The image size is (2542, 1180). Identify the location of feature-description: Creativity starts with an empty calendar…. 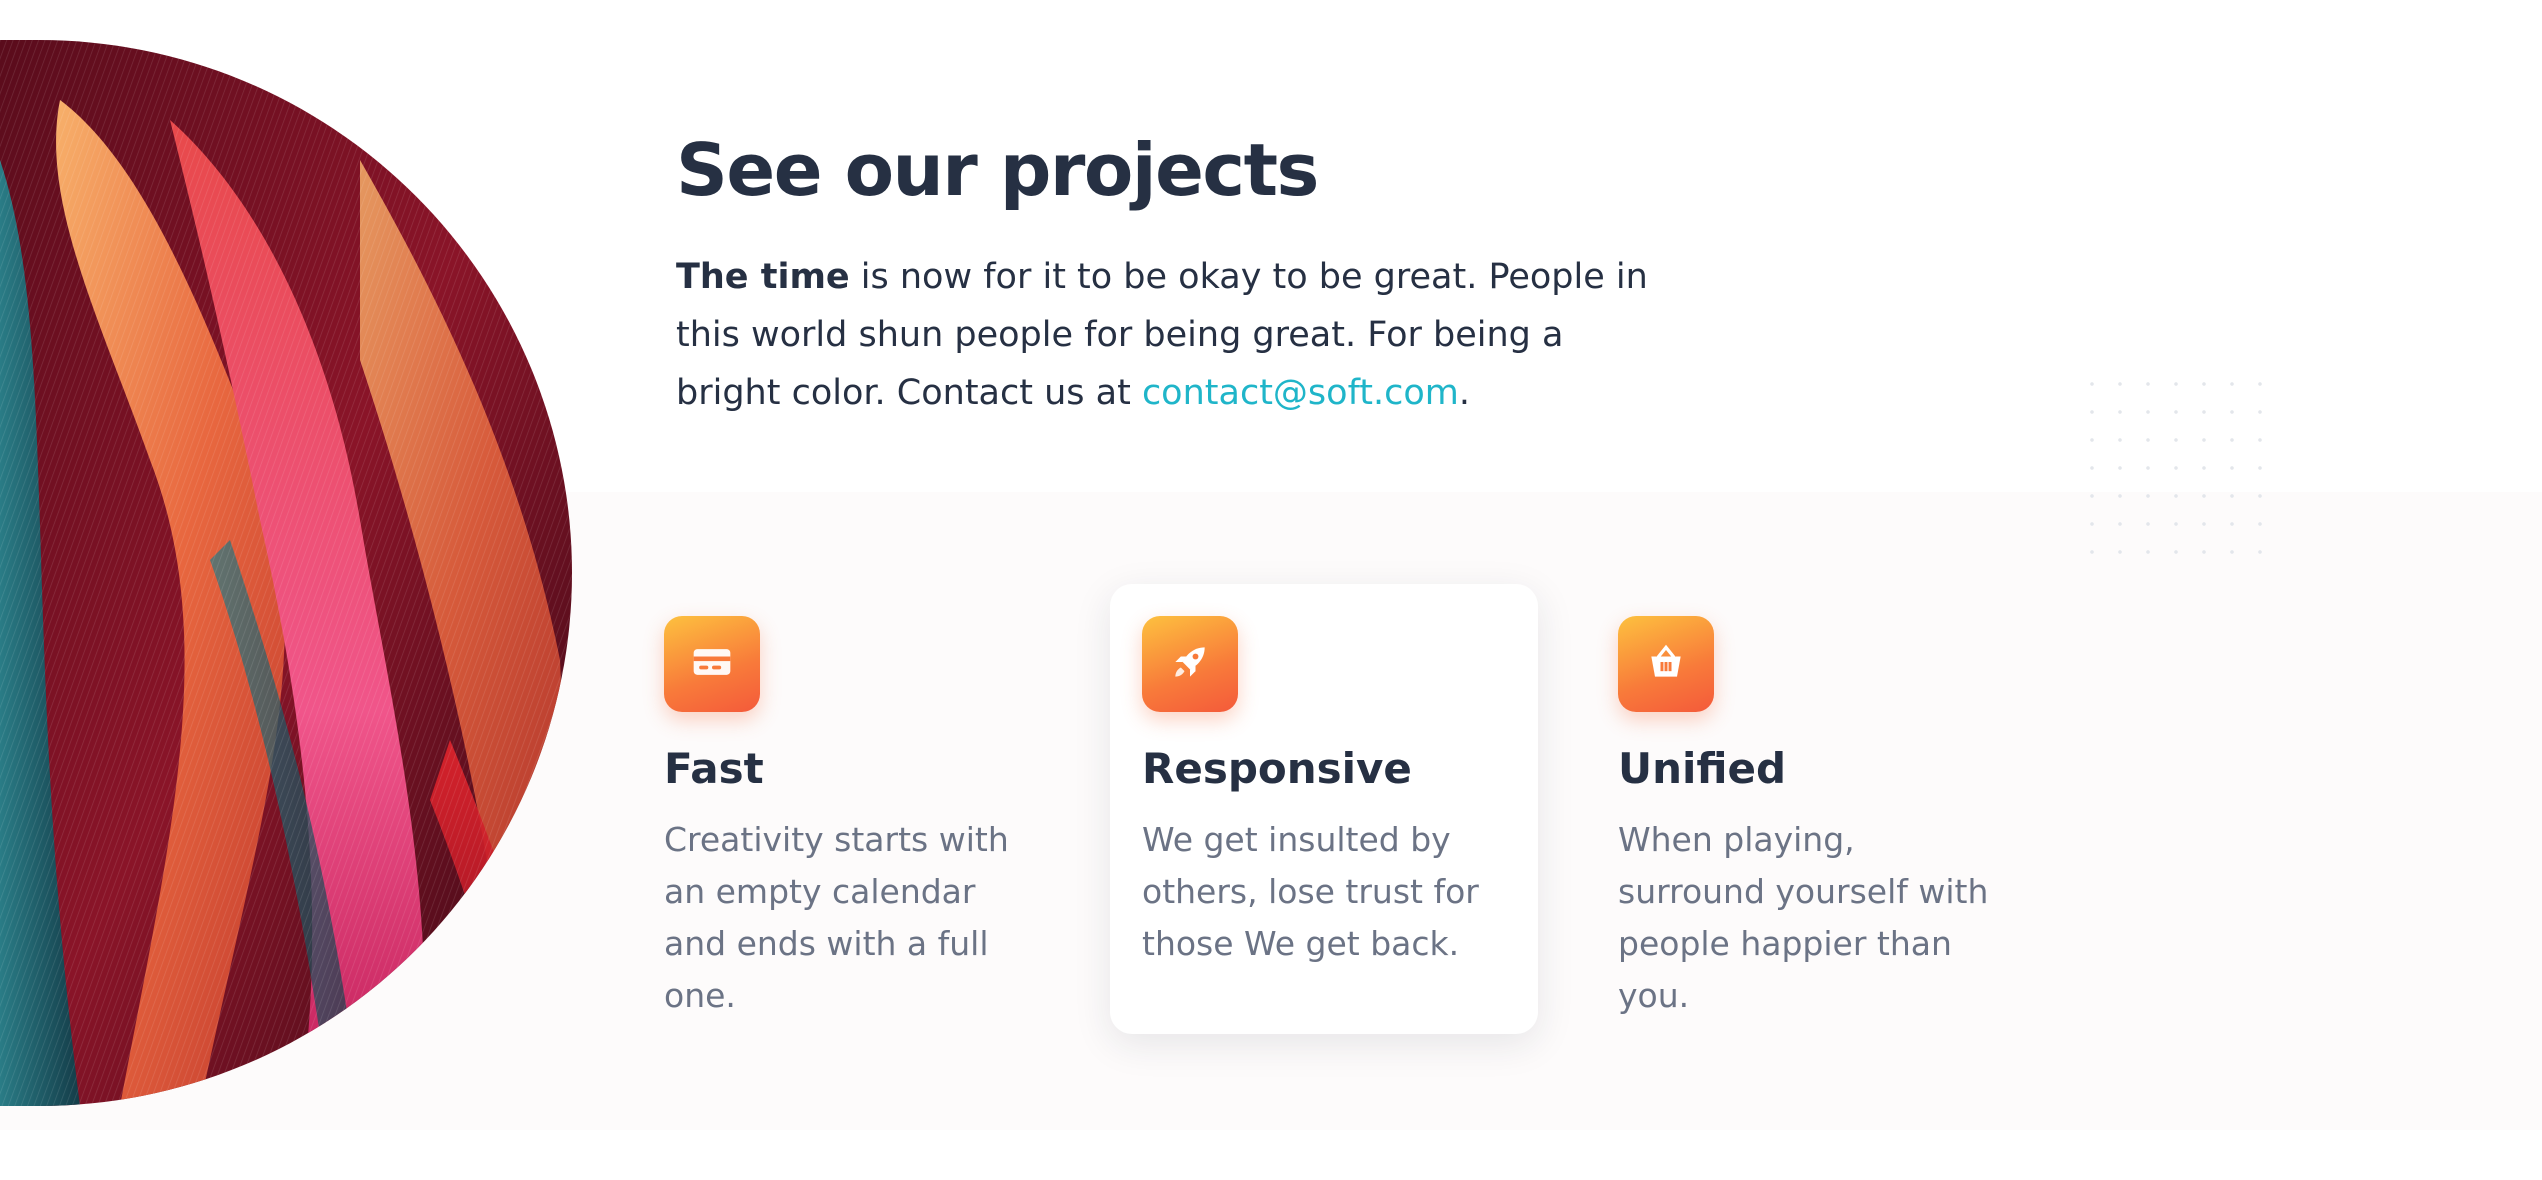
(836, 917).